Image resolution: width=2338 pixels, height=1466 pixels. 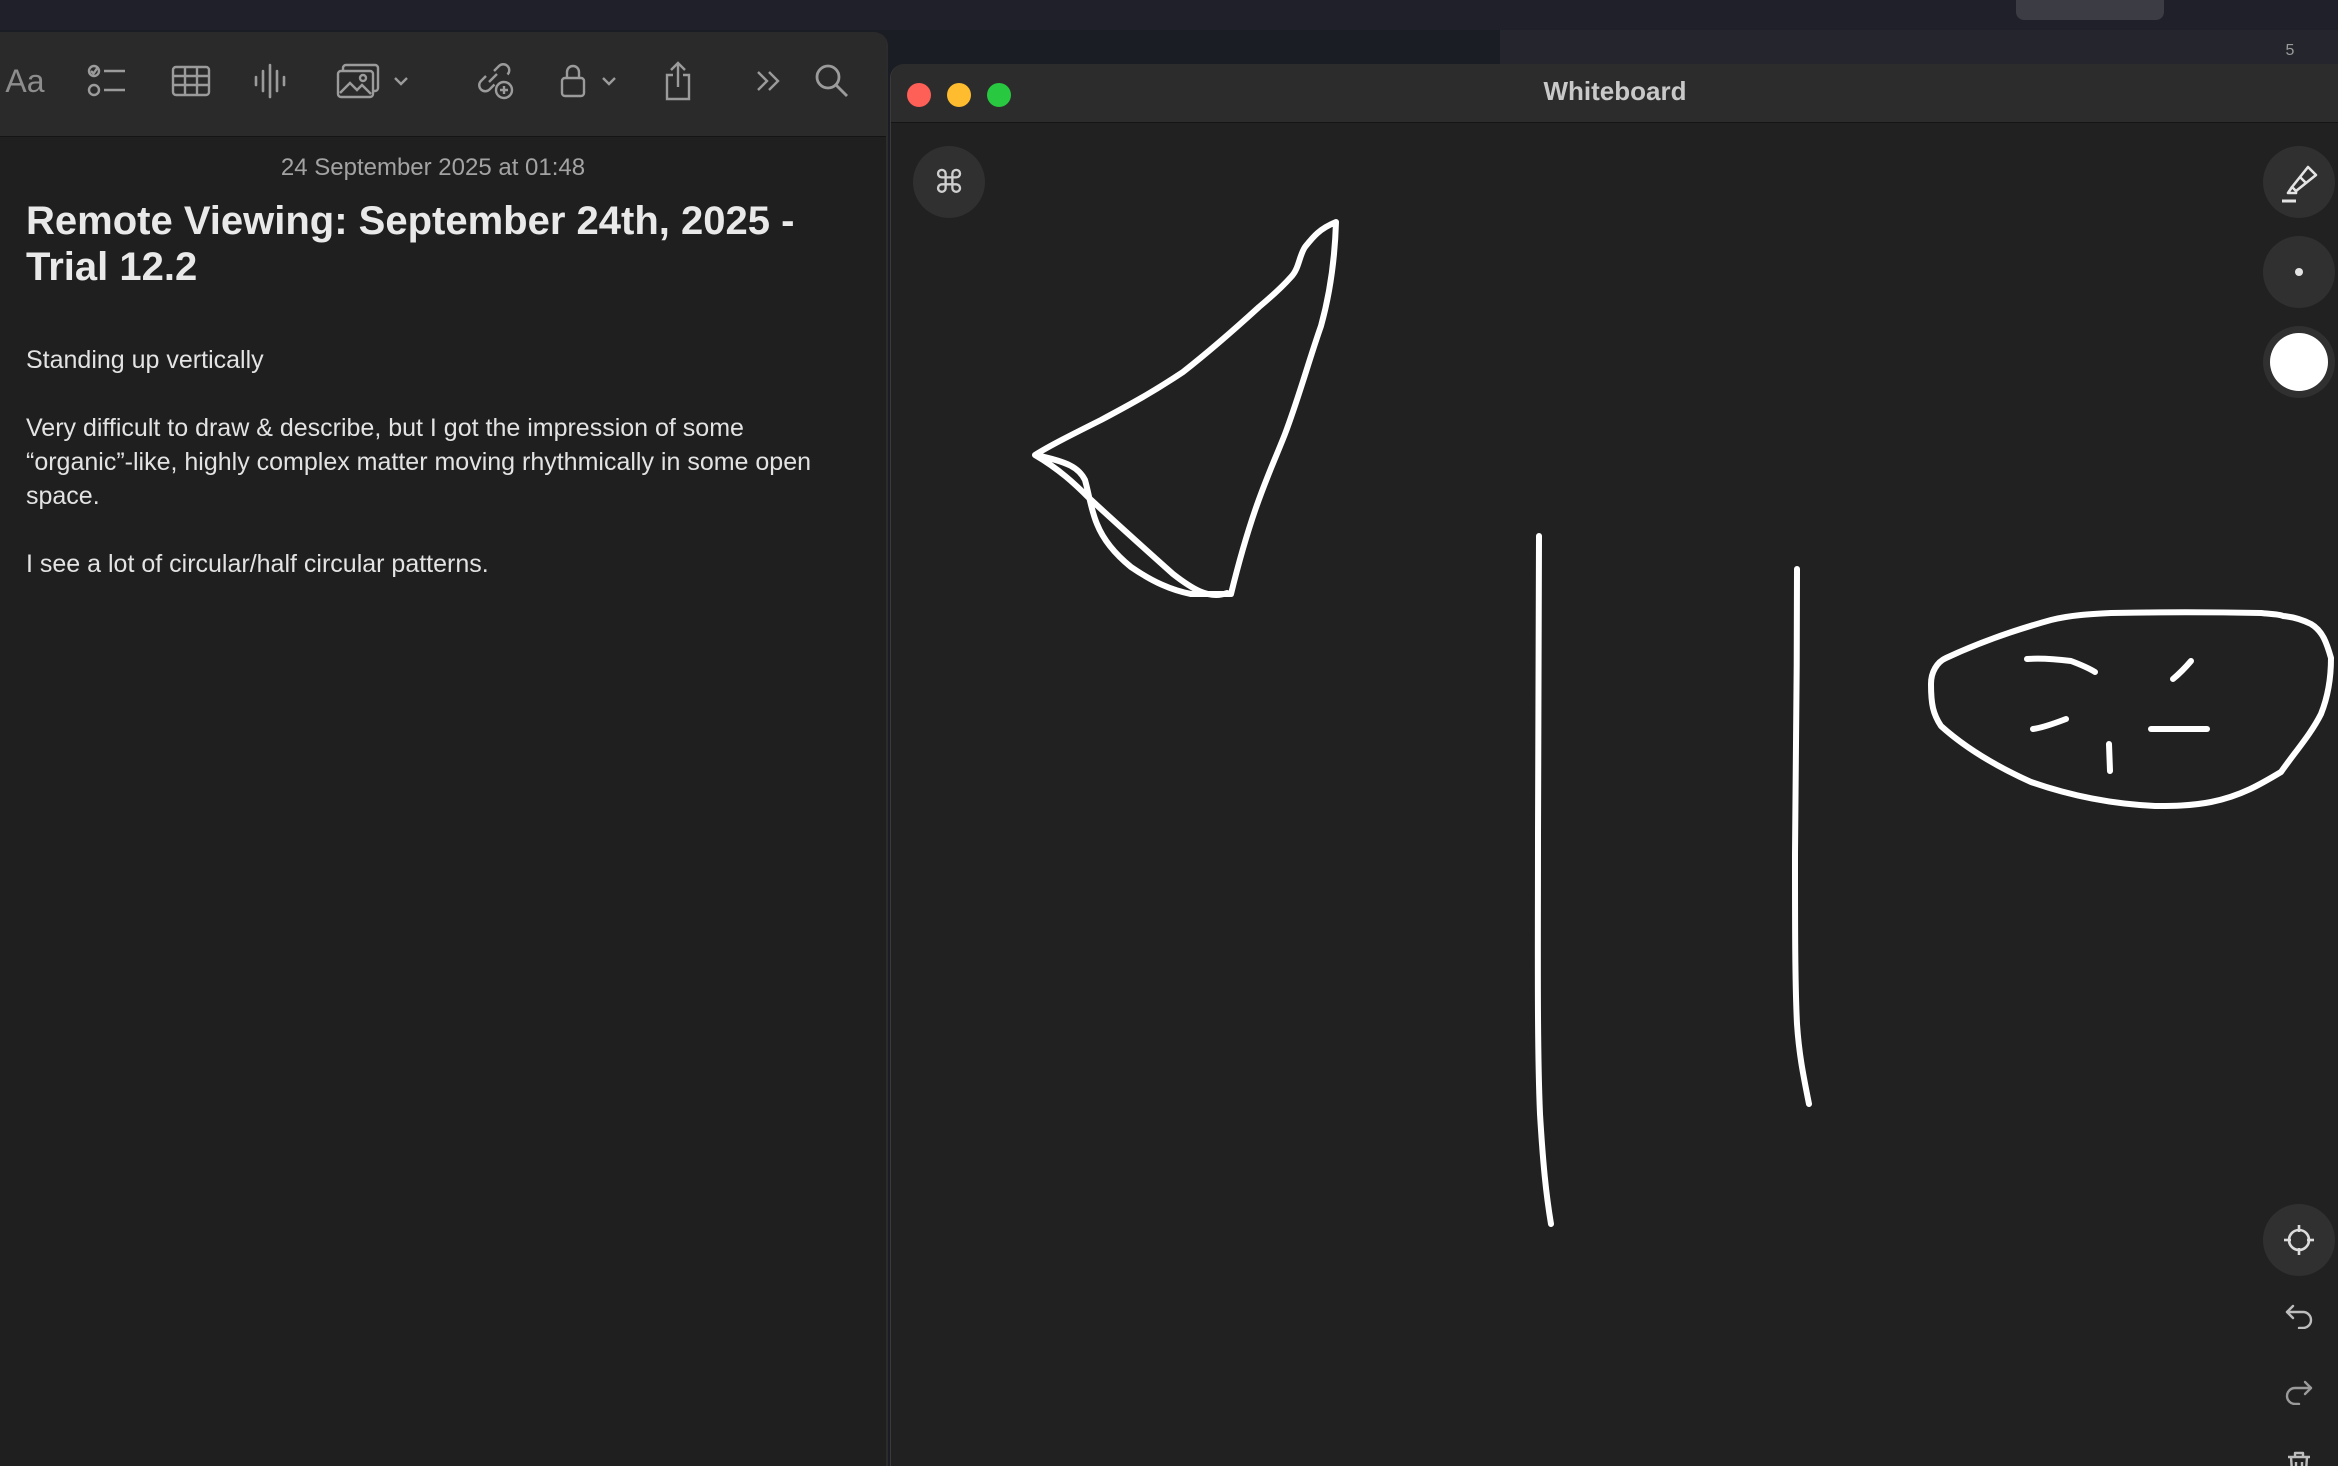 What do you see at coordinates (2061, 665) in the screenshot?
I see `stroke-face-brow-left` at bounding box center [2061, 665].